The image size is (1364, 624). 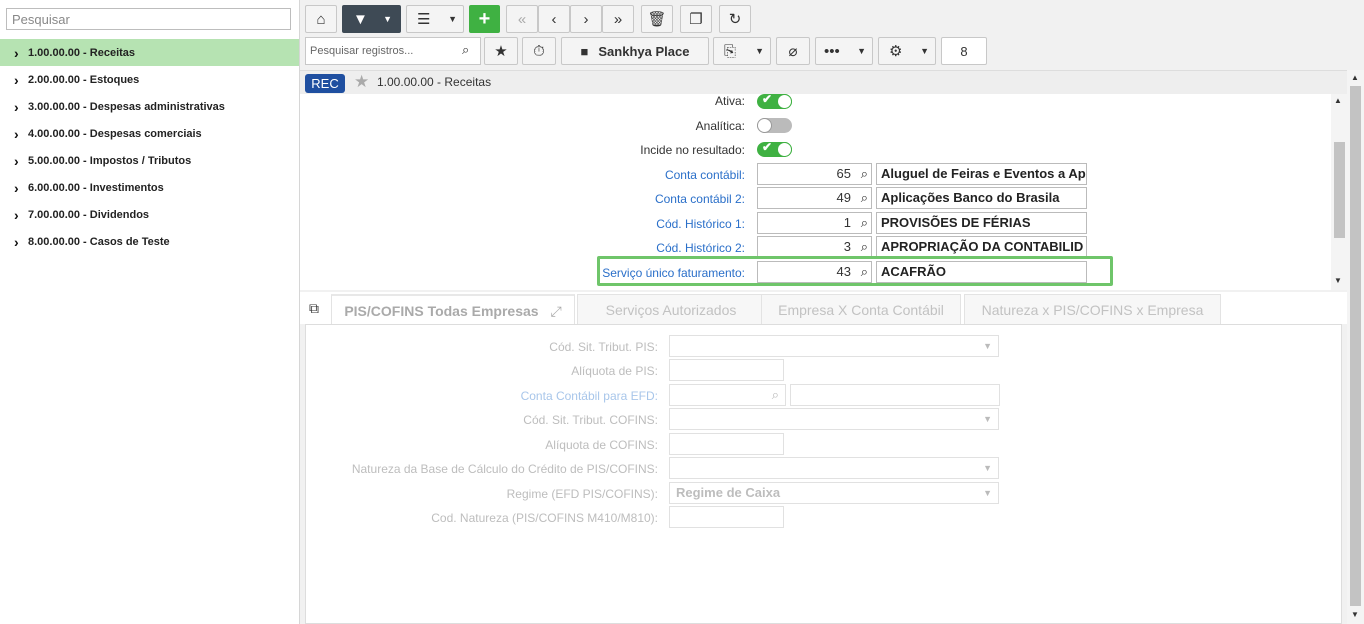 I want to click on delete-button: 🗑, so click(x=657, y=19).